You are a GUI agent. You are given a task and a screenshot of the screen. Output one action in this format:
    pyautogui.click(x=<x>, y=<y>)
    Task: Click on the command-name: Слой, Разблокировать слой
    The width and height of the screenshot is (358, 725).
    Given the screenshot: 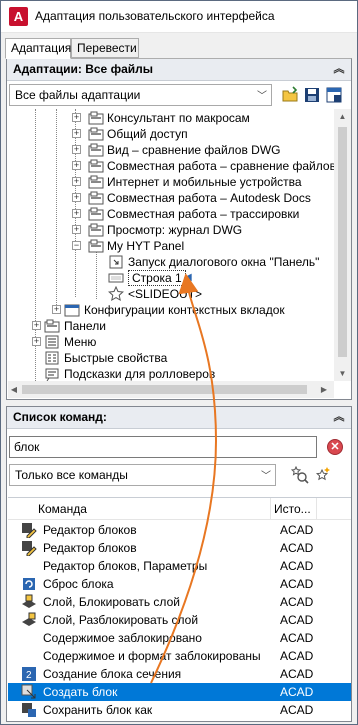 What is the action you would take?
    pyautogui.click(x=121, y=620)
    